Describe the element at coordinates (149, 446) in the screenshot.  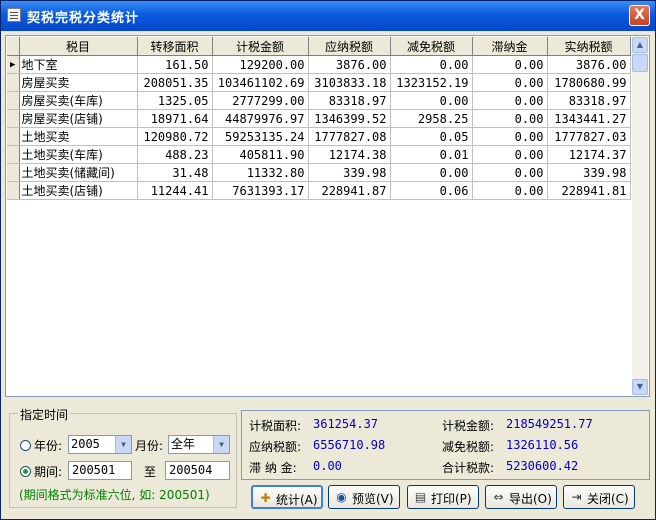
I see `month-label: 月份:` at that location.